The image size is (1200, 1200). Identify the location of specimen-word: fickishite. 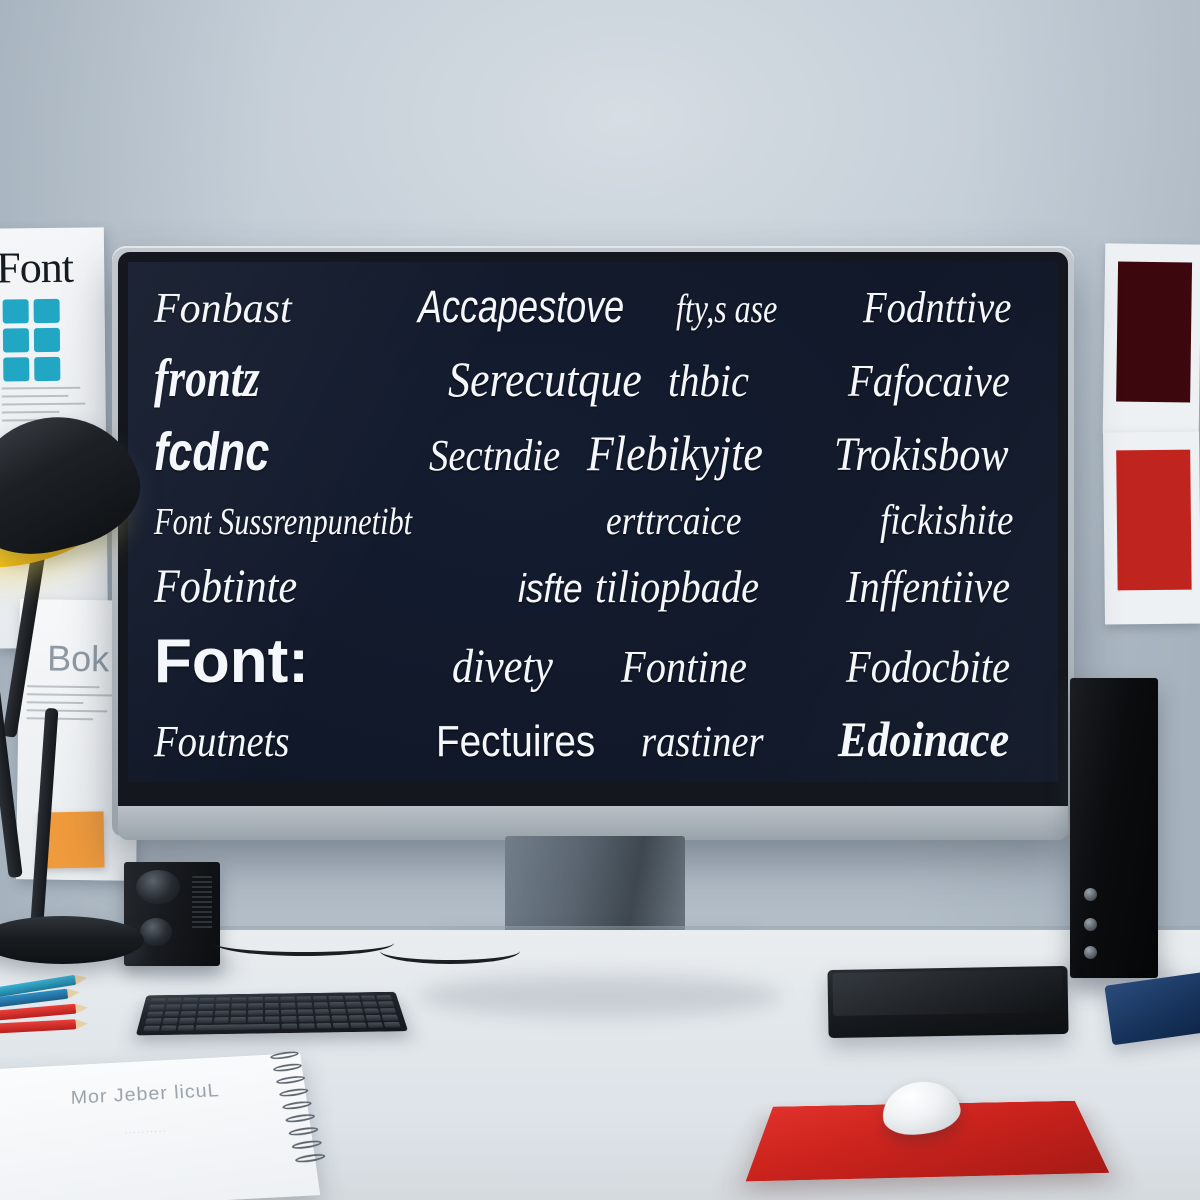
(946, 521).